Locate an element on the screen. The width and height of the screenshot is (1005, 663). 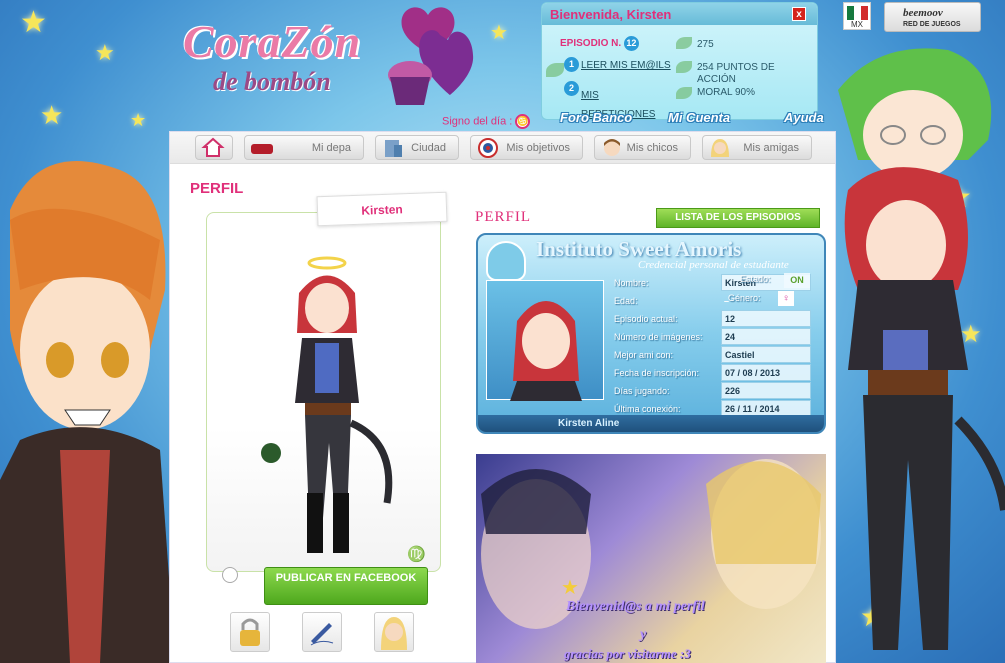
character-left-illustration is located at coordinates (87, 412).